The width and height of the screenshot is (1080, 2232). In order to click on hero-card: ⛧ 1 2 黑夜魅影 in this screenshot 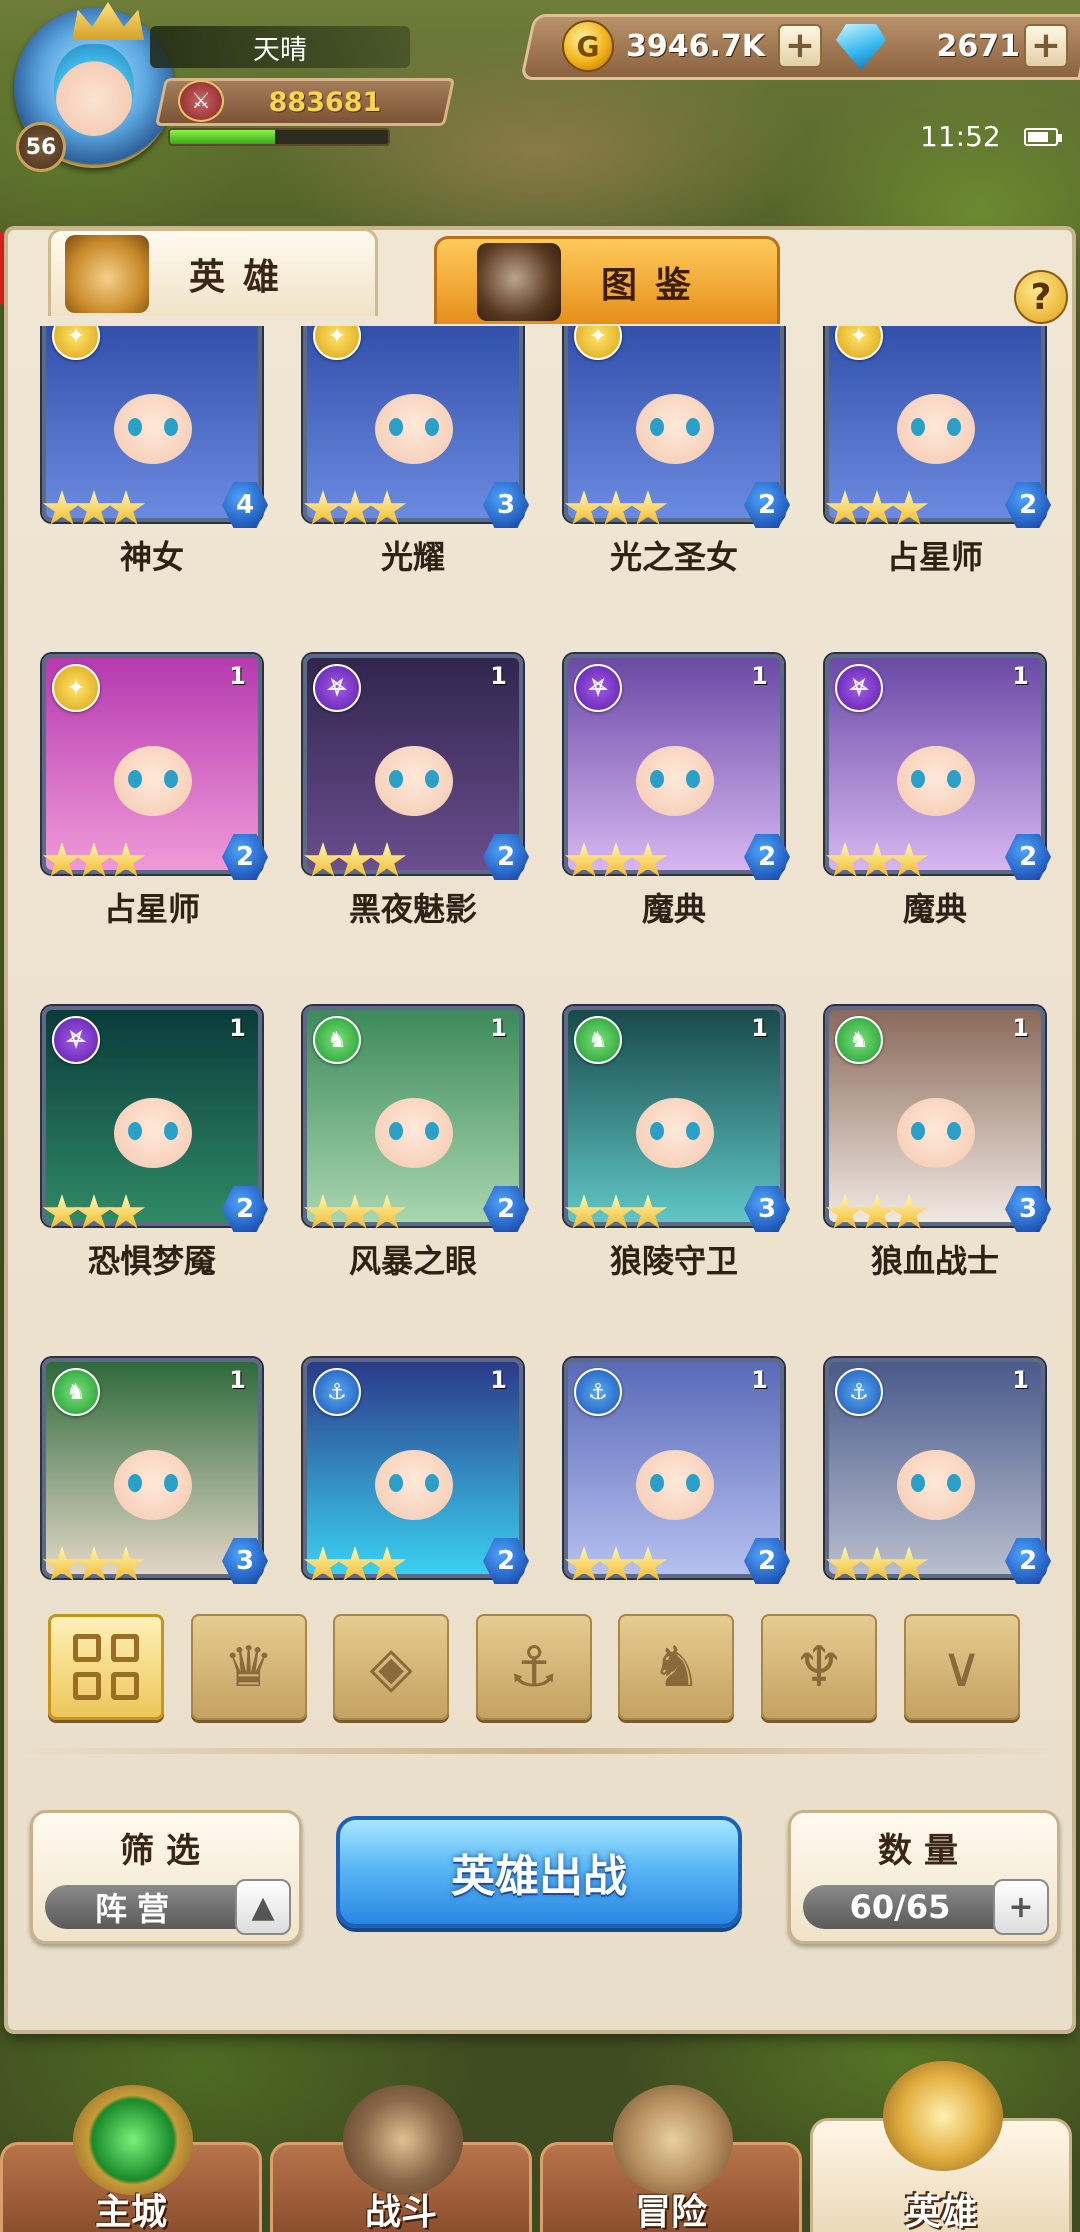, I will do `click(416, 794)`.